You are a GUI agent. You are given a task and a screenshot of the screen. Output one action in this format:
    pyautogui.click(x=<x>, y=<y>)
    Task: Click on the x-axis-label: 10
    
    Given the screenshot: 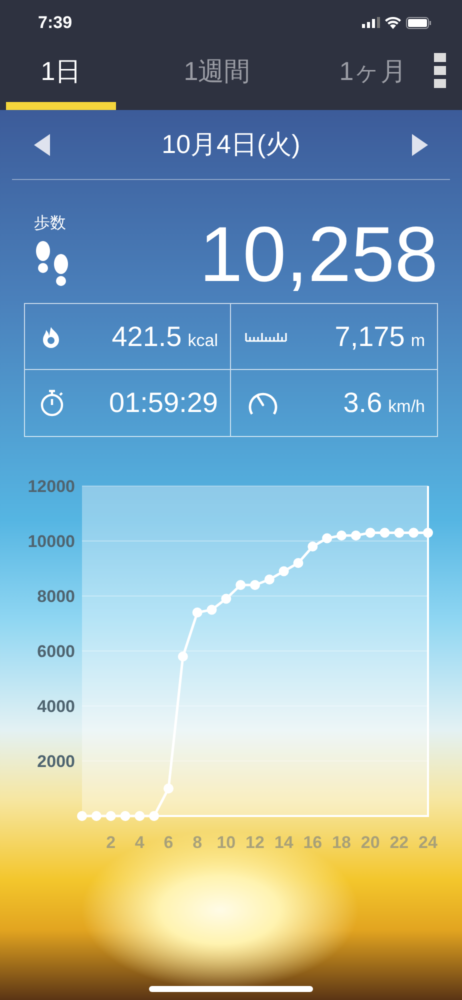 What is the action you would take?
    pyautogui.click(x=226, y=842)
    